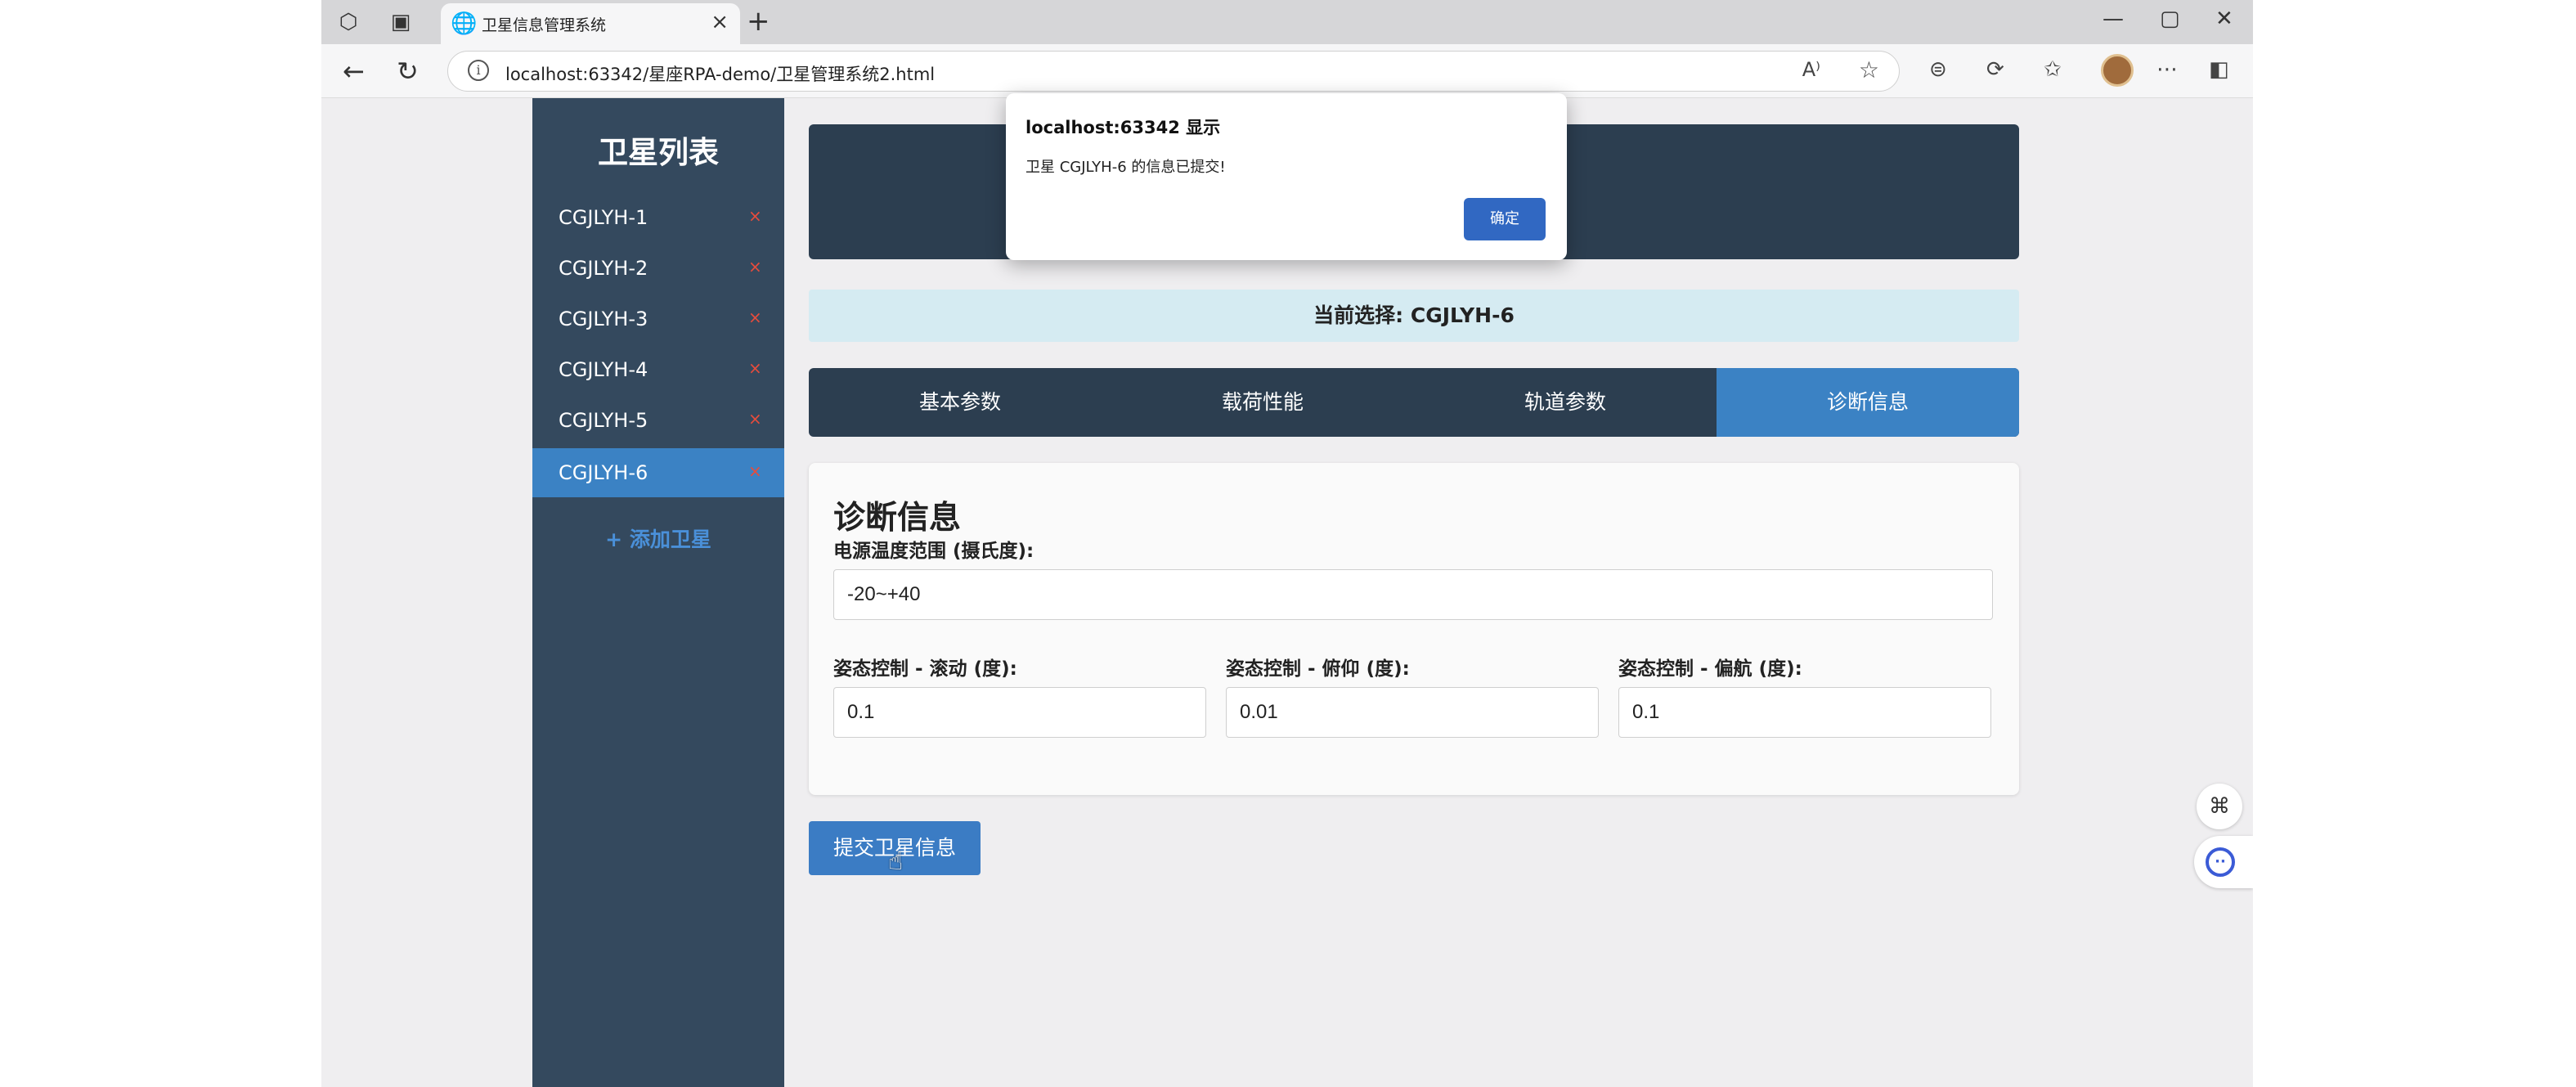  Describe the element at coordinates (603, 420) in the screenshot. I see `satellite-name: CGJLYH-5` at that location.